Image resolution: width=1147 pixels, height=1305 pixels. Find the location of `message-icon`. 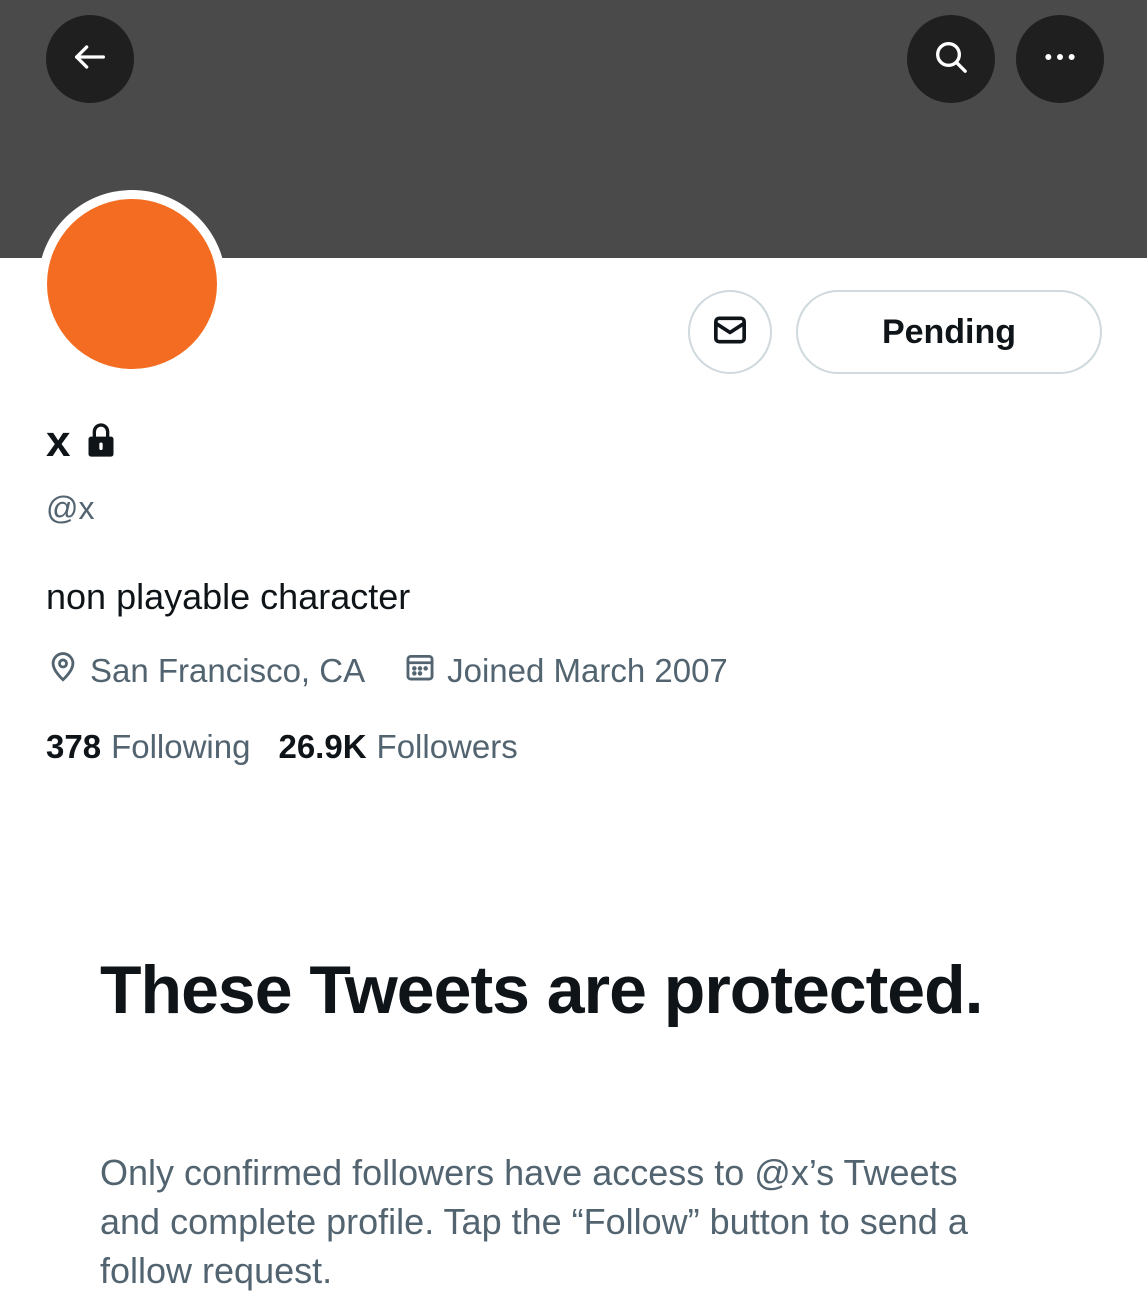

message-icon is located at coordinates (730, 332).